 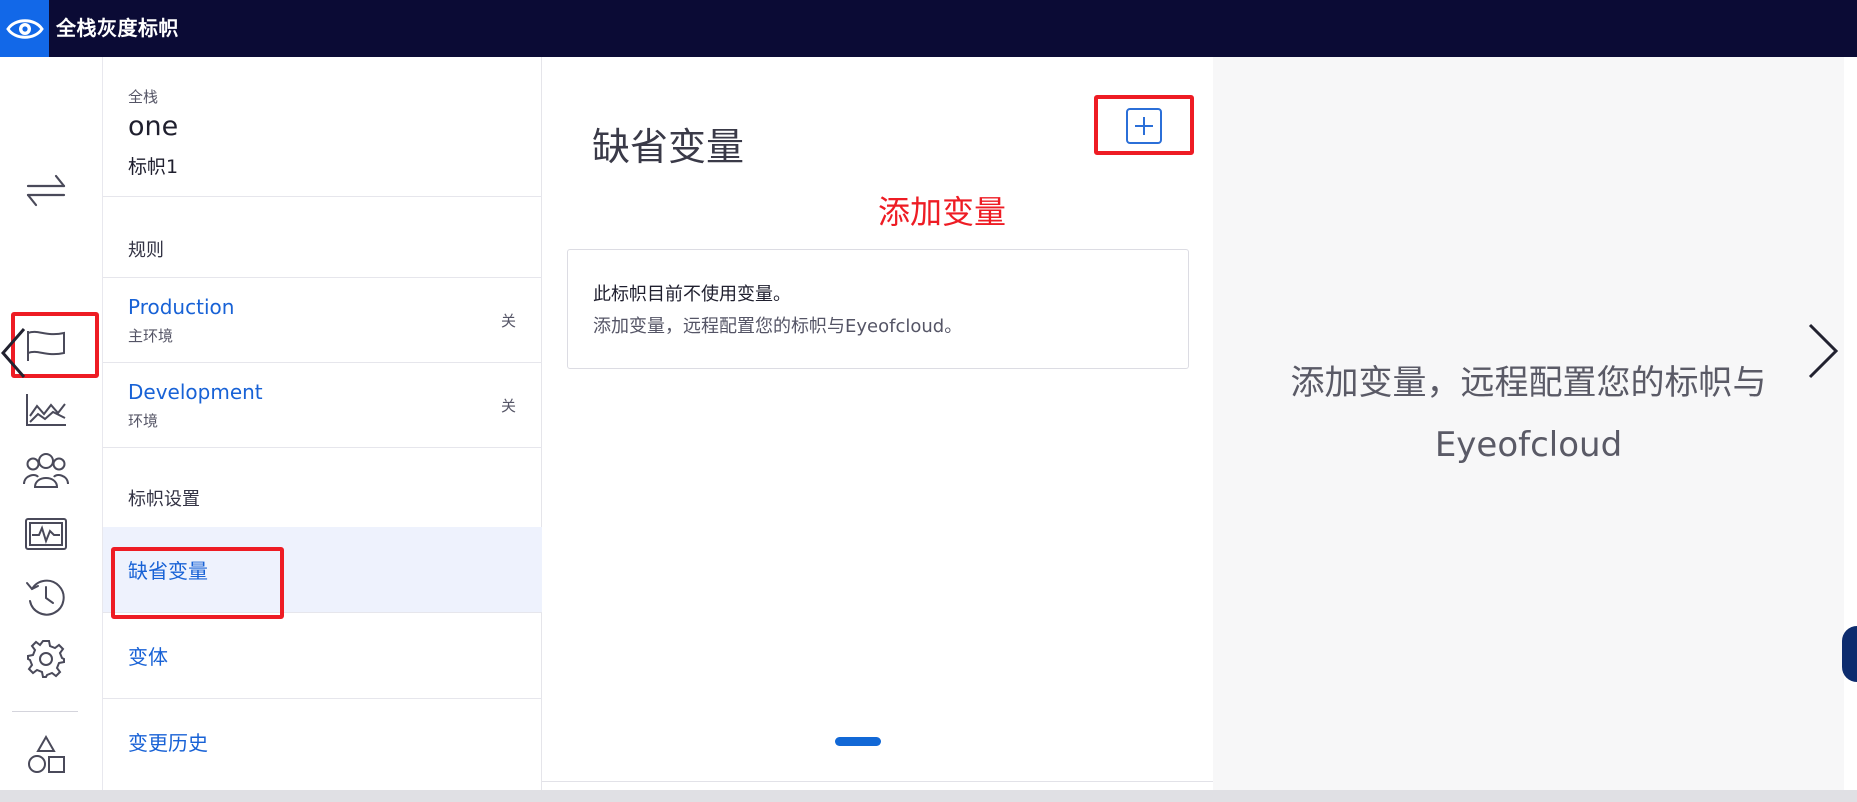 I want to click on help-text: 添加变量，远程配置您的标帜与 Eyeofcloud, so click(x=1528, y=414).